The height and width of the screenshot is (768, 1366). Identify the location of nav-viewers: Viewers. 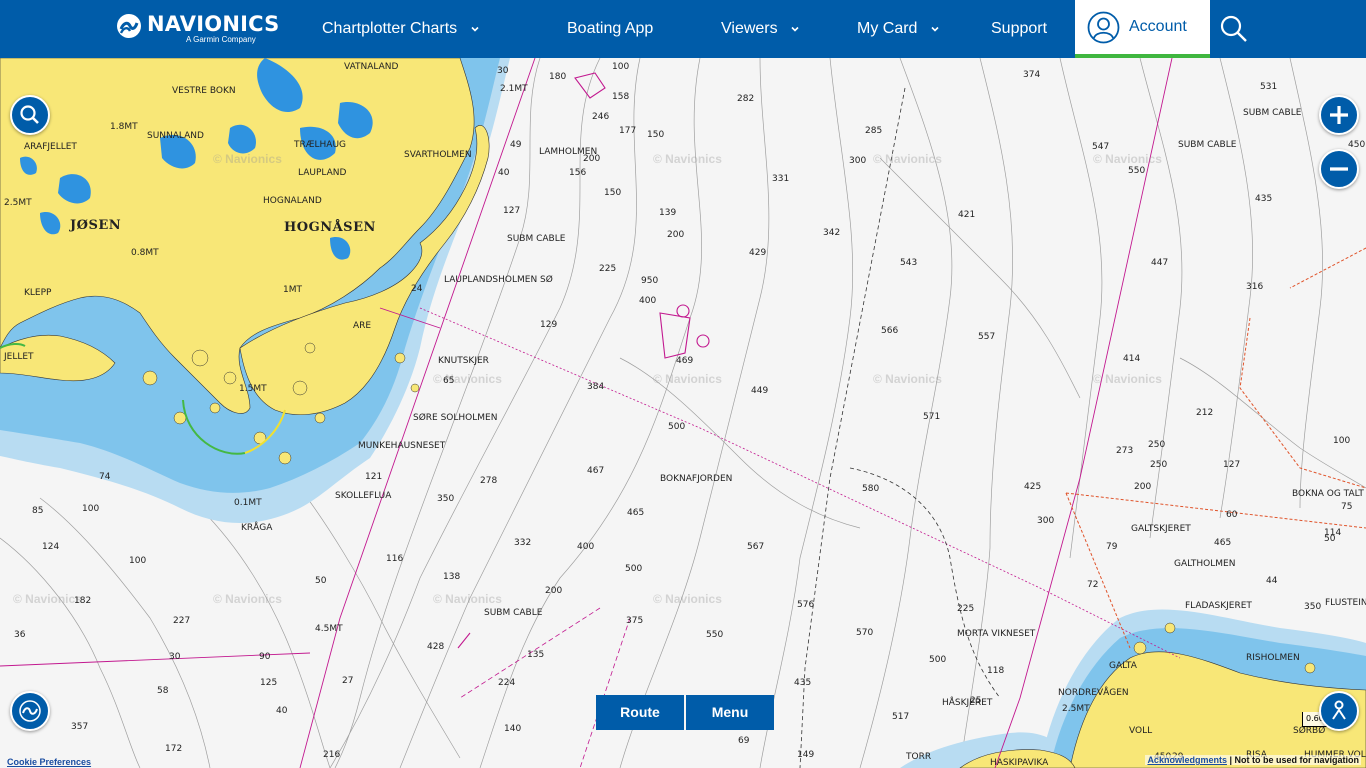
(760, 29).